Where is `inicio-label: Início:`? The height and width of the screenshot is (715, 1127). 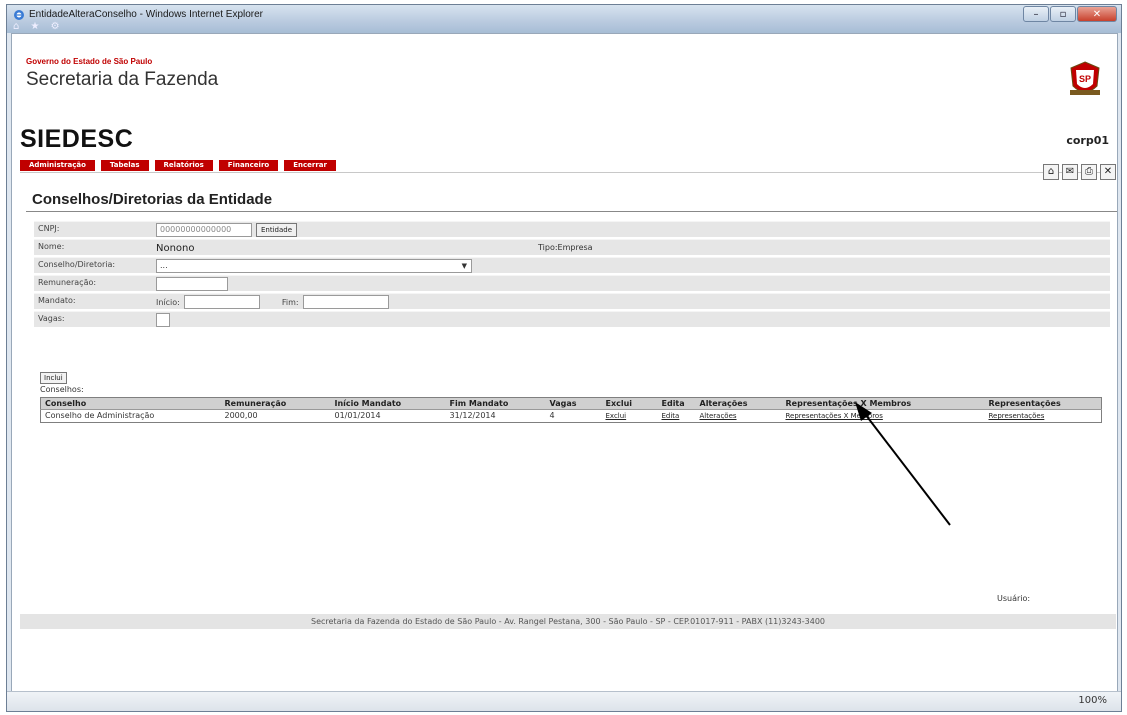 inicio-label: Início: is located at coordinates (168, 302).